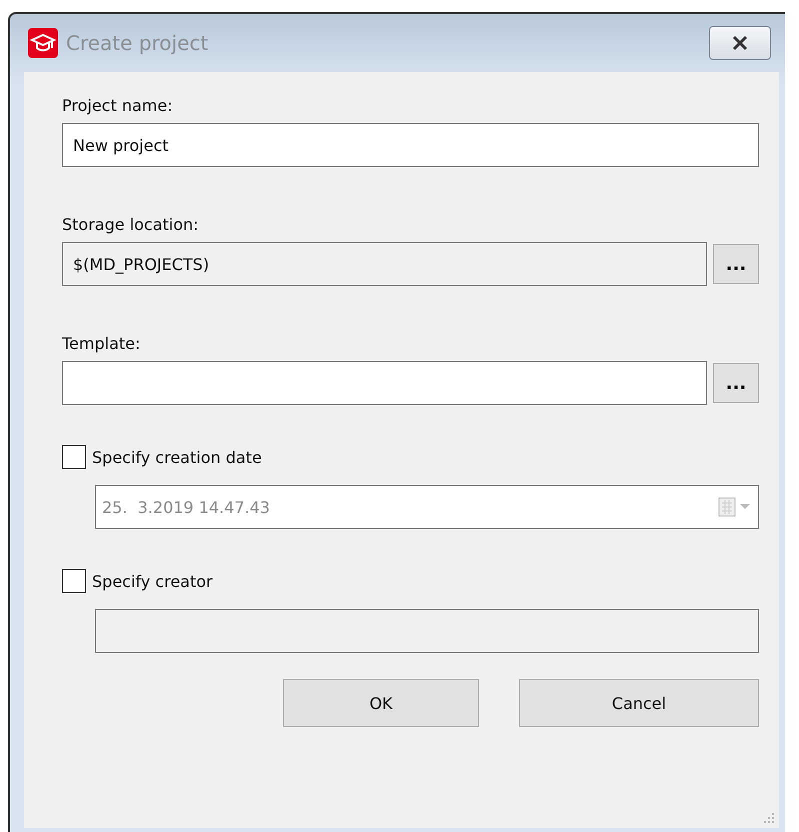 The image size is (799, 832). What do you see at coordinates (118, 105) in the screenshot?
I see `field-label: Project name:` at bounding box center [118, 105].